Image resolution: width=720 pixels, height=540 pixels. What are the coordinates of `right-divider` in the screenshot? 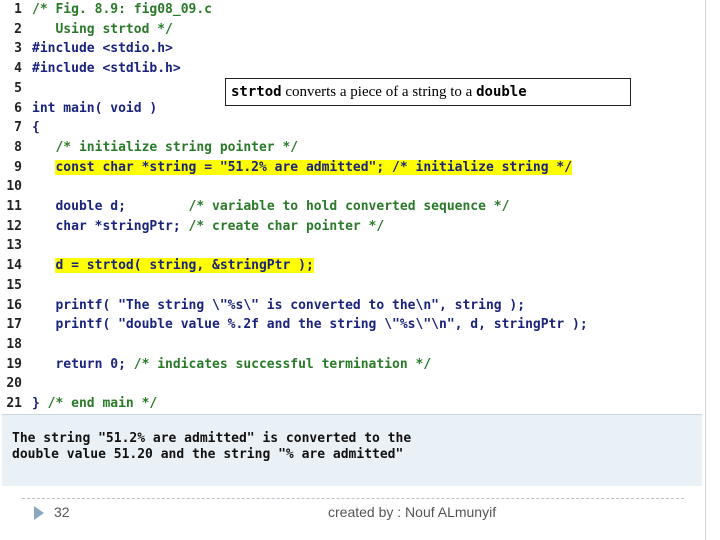 It's located at (705, 270).